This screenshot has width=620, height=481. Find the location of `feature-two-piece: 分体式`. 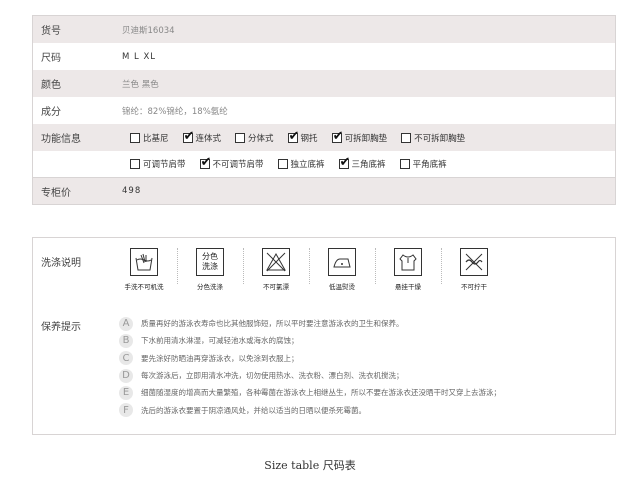

feature-two-piece: 分体式 is located at coordinates (254, 138).